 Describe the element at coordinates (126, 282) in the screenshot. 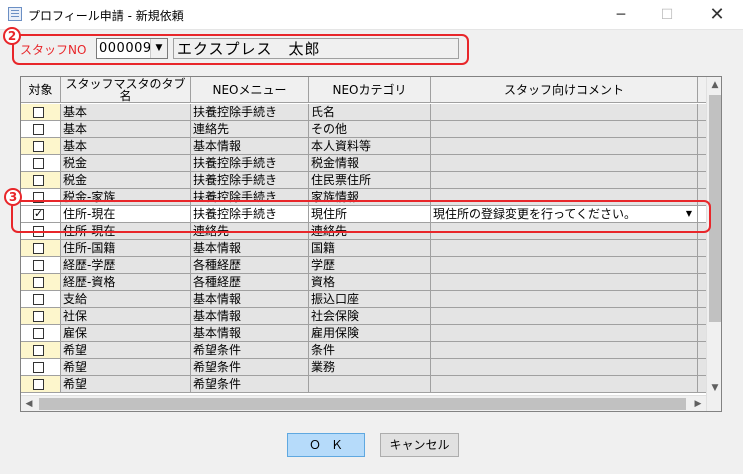

I see `tab-name-cell: 経歴-資格` at that location.